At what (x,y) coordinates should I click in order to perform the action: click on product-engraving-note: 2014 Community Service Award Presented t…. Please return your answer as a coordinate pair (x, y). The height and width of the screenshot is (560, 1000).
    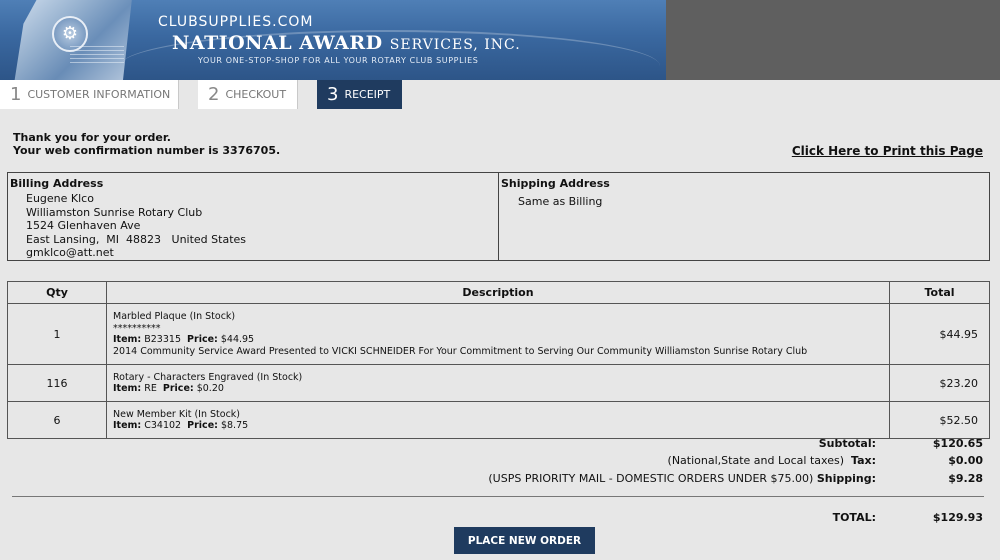
    Looking at the image, I should click on (460, 351).